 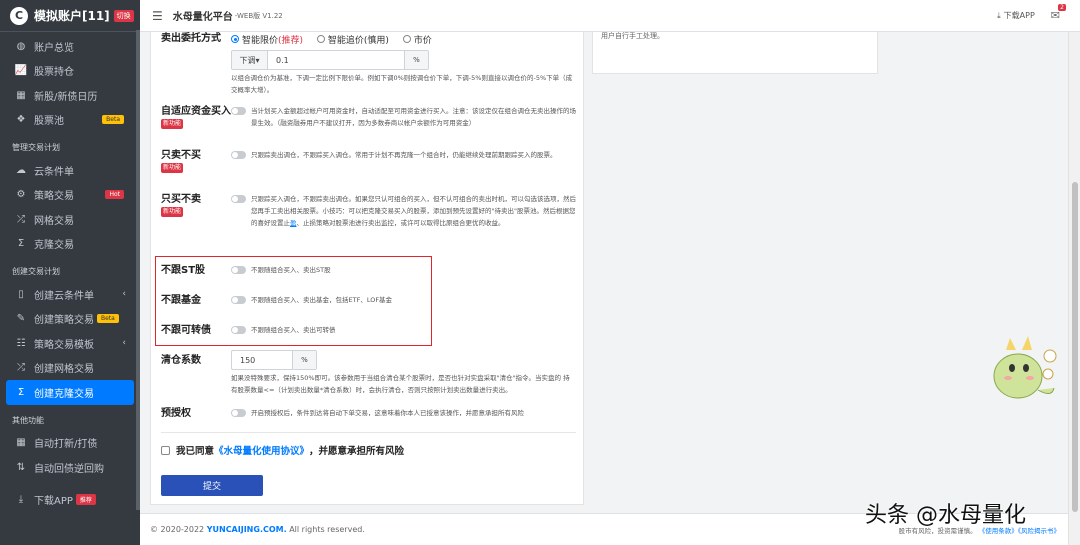 What do you see at coordinates (1075, 347) in the screenshot?
I see `scrollbar-thumb` at bounding box center [1075, 347].